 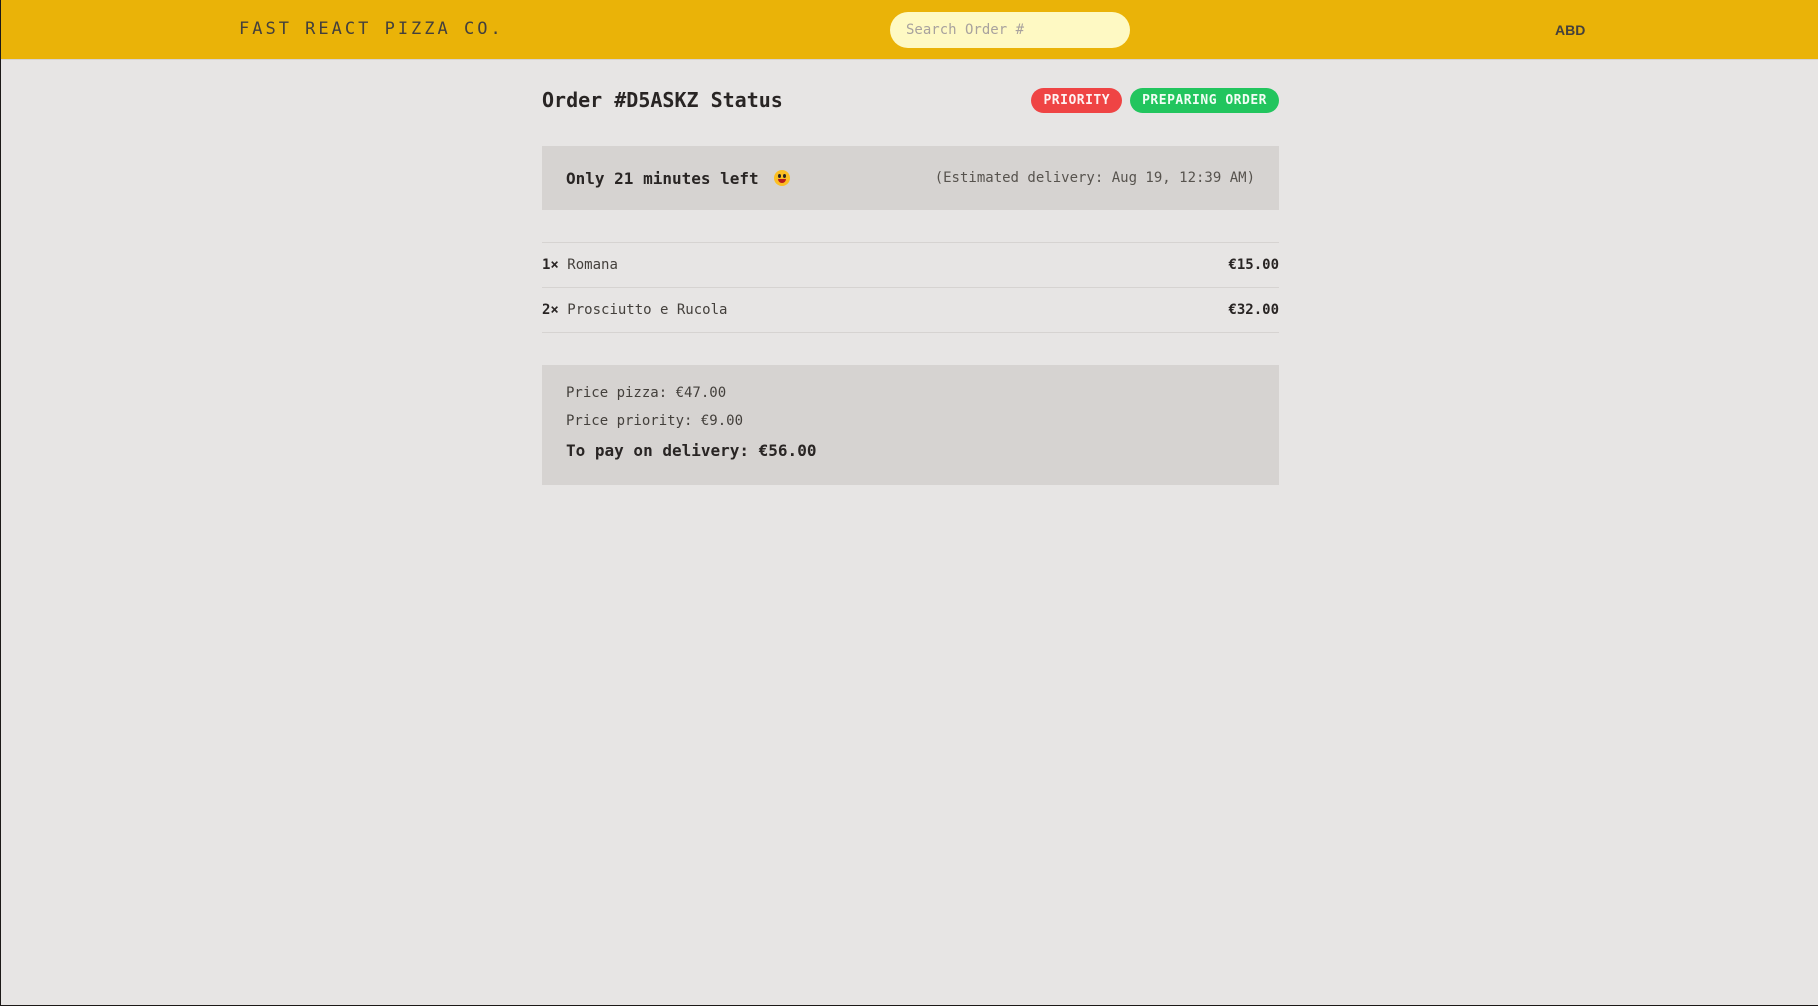 What do you see at coordinates (1253, 310) in the screenshot?
I see `item-price: €32.00` at bounding box center [1253, 310].